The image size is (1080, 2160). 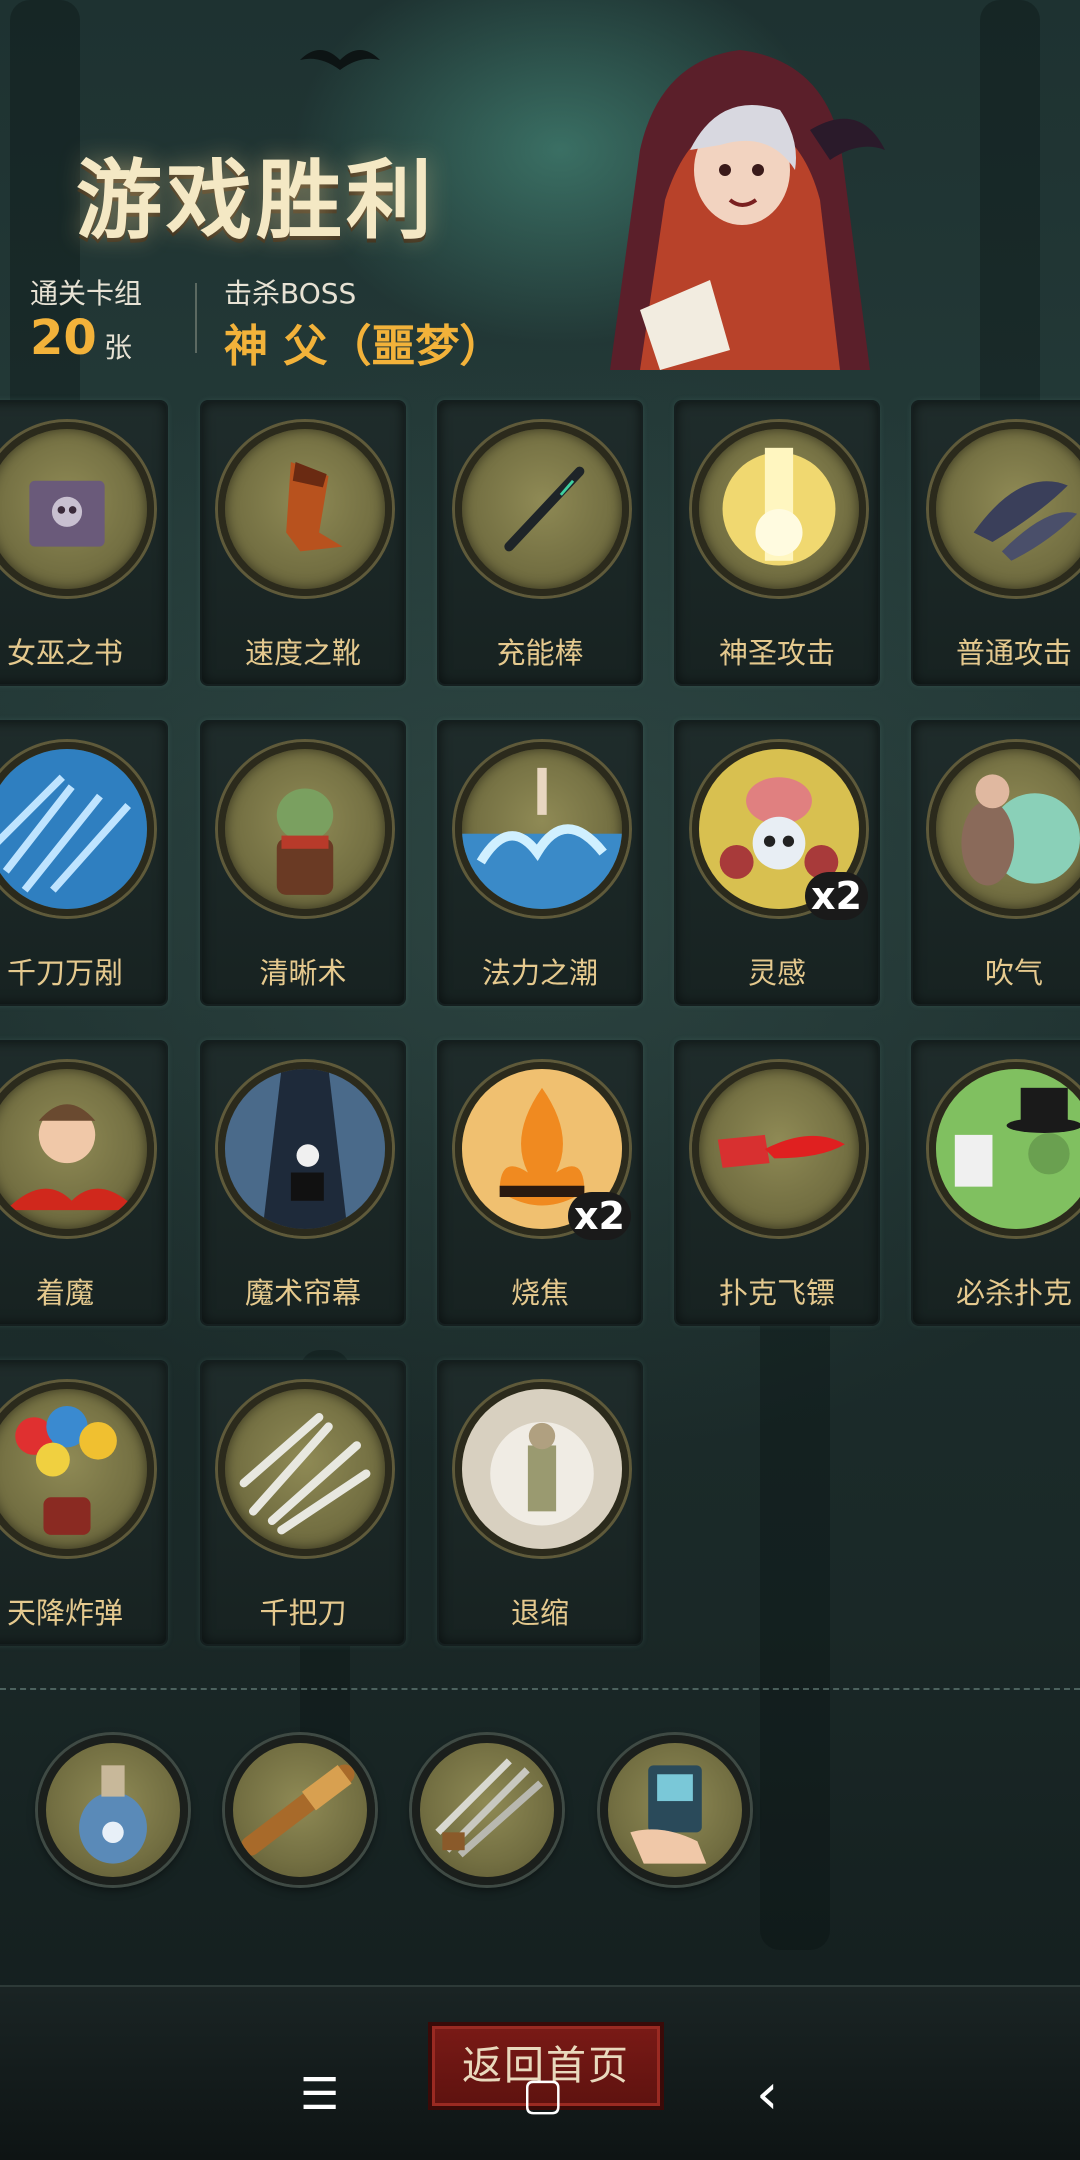 I want to click on magician-icon, so click(x=1004, y=1149).